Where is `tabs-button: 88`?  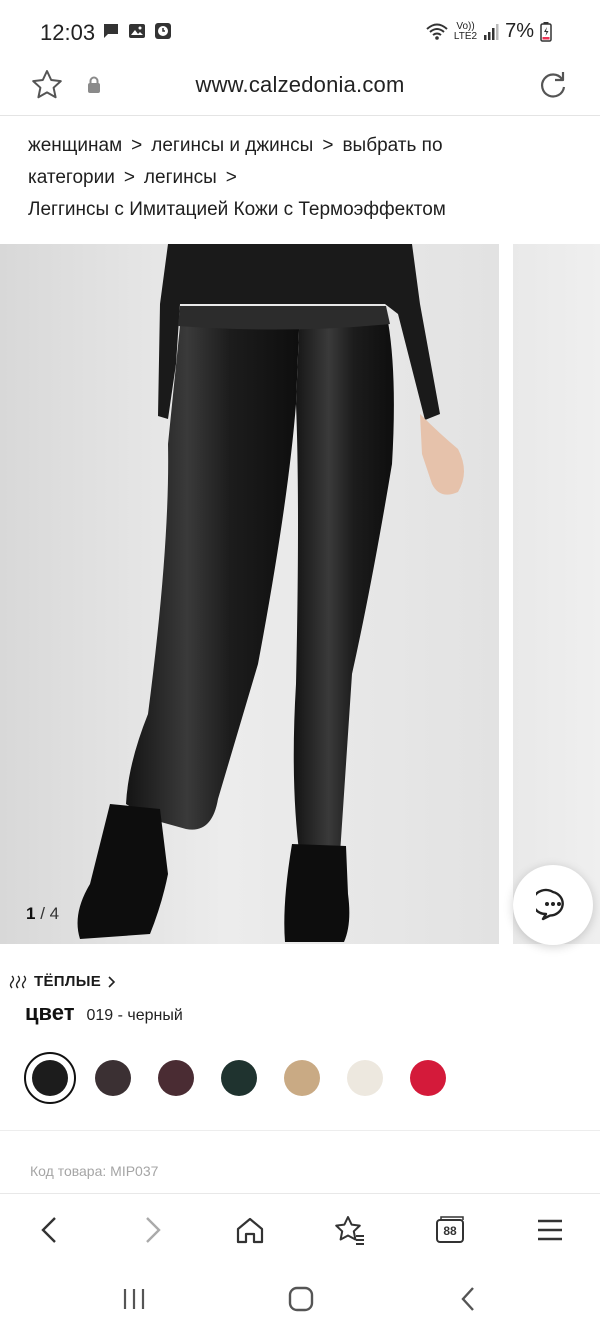 tabs-button: 88 is located at coordinates (450, 1230).